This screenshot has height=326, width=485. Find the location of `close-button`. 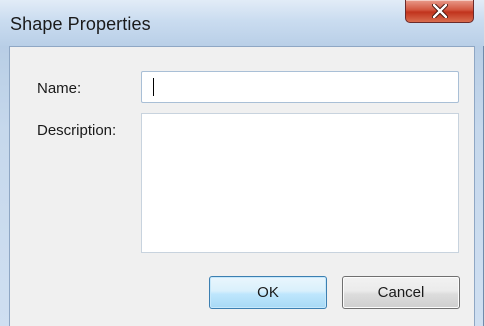

close-button is located at coordinates (439, 11).